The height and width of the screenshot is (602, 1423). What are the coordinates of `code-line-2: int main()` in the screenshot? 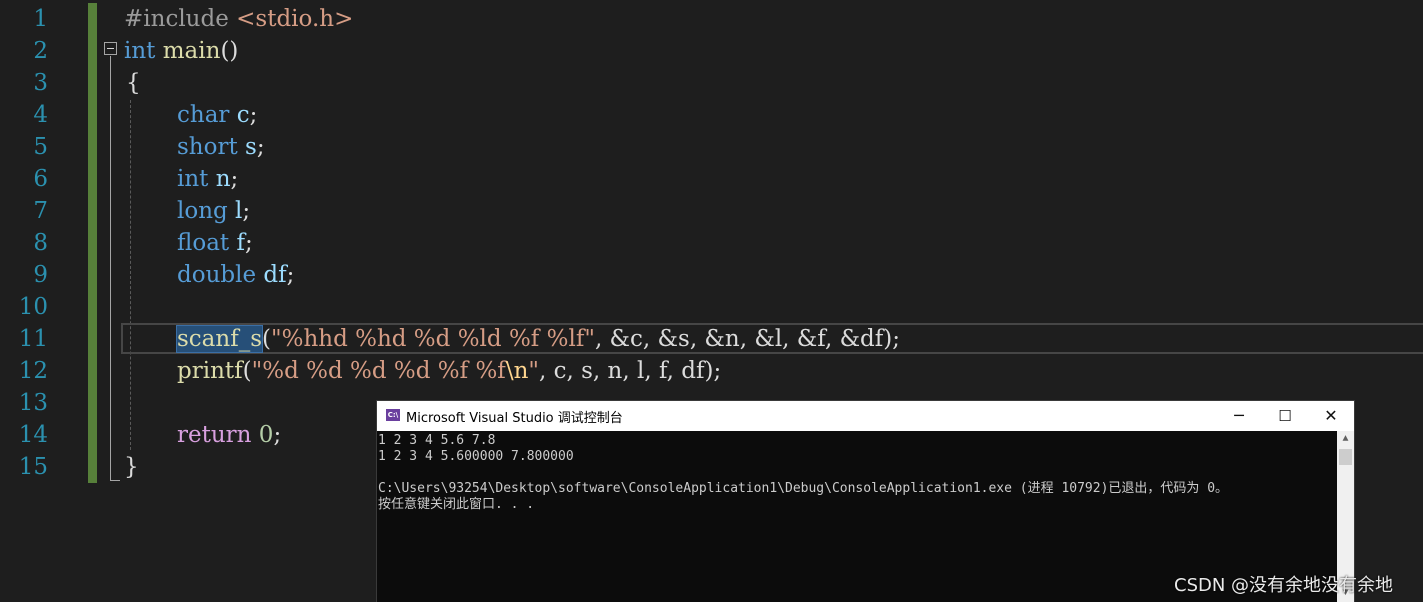 It's located at (181, 51).